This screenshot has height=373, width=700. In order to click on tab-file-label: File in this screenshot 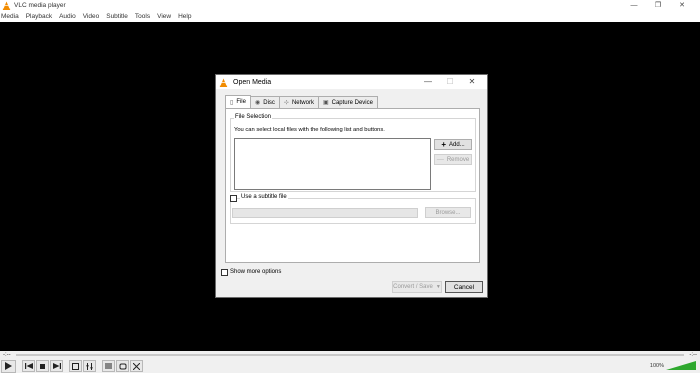, I will do `click(241, 102)`.